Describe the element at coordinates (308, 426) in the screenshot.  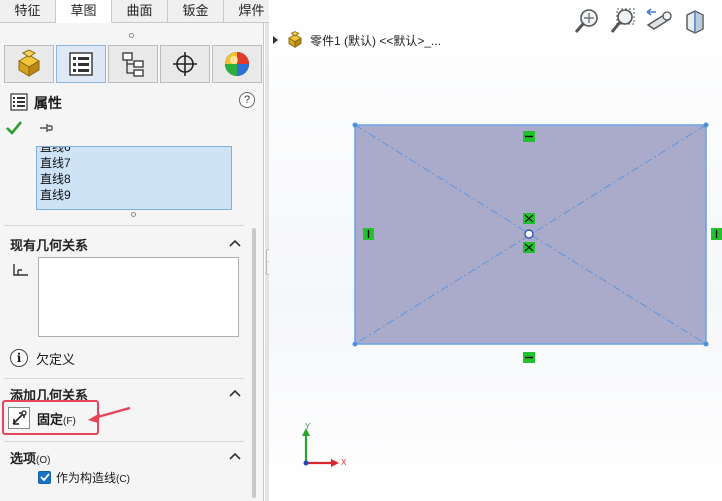
I see `triad-y-label: Y` at that location.